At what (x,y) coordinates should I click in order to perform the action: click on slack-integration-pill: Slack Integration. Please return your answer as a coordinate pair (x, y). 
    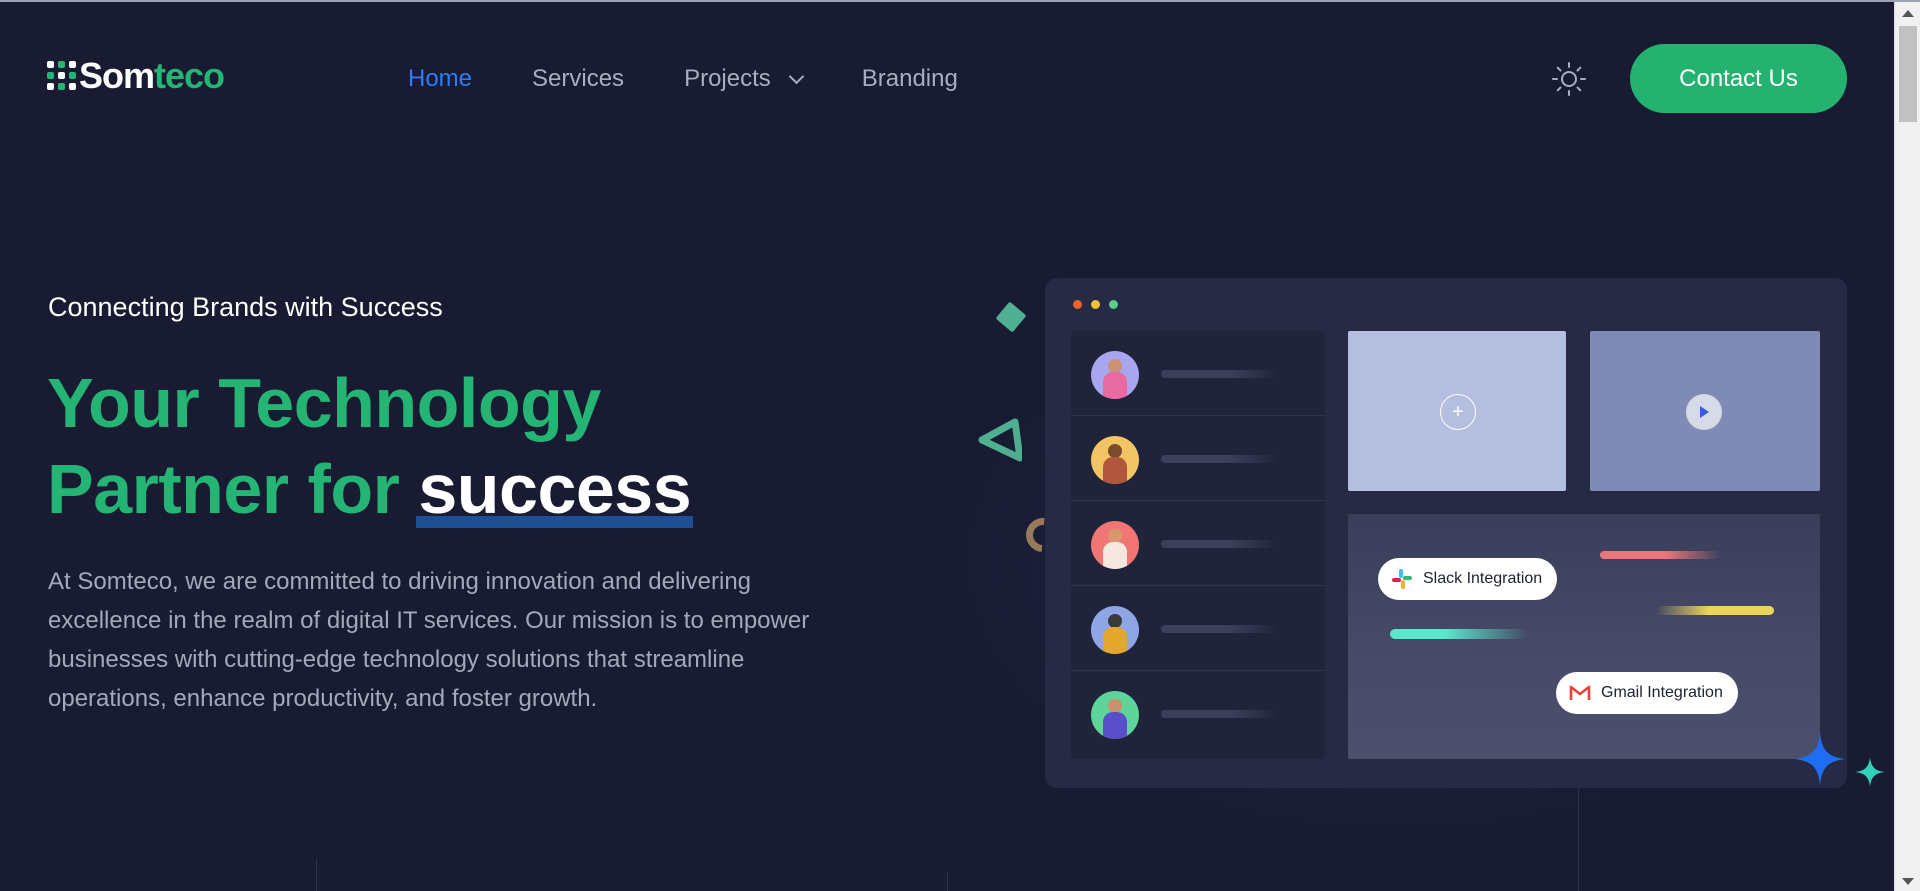
    Looking at the image, I should click on (1468, 579).